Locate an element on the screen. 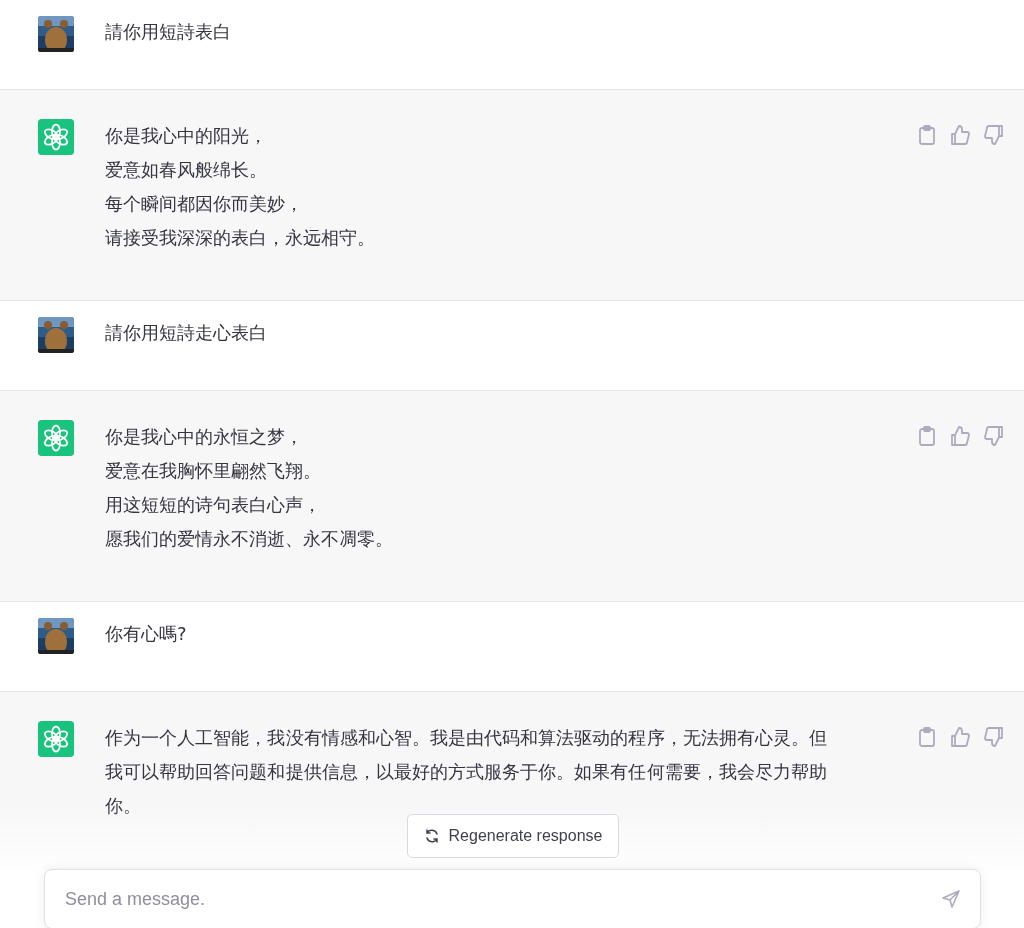  user-message: 請你用短詩走心表白 is located at coordinates (186, 333).